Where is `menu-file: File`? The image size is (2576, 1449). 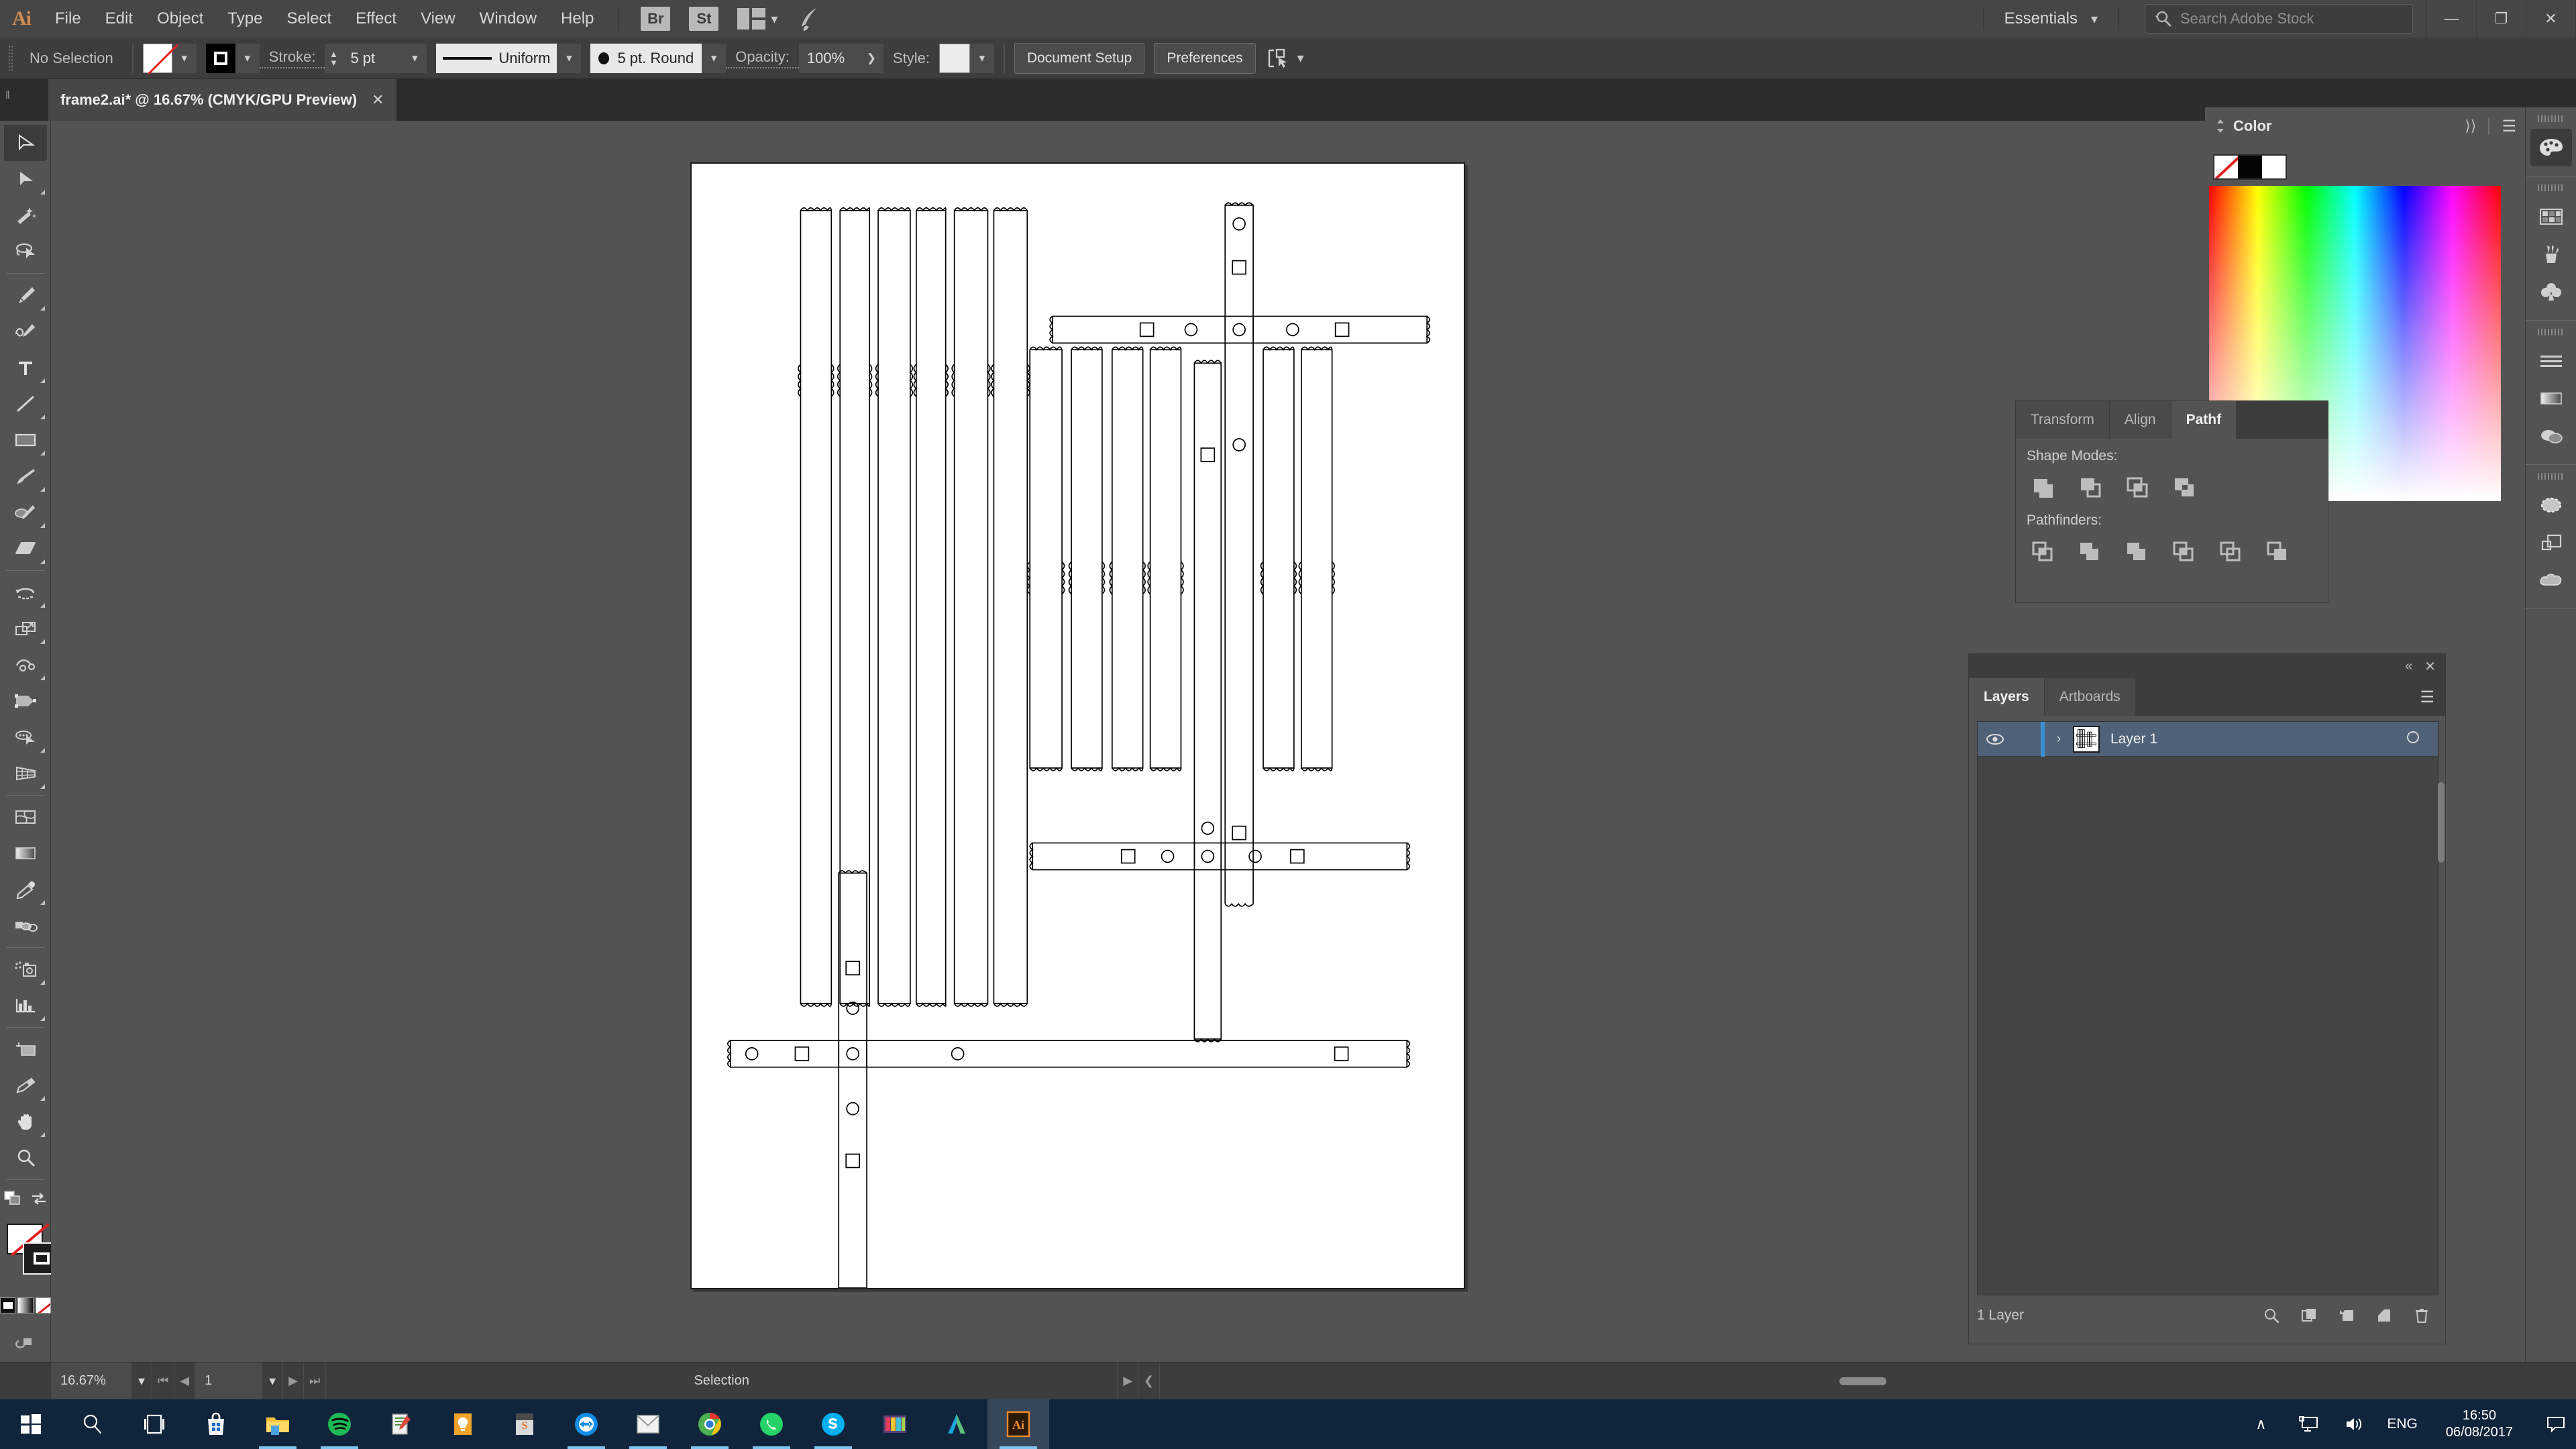
menu-file: File is located at coordinates (68, 19).